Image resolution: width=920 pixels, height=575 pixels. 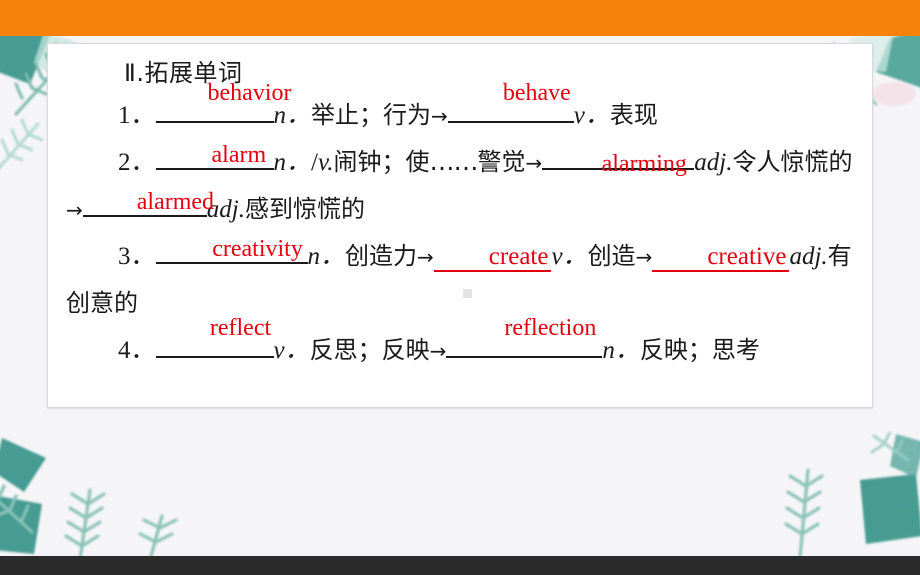 I want to click on vocab-item-1: 1． behavior n．举止；行为→ behave v．表现, so click(x=460, y=110).